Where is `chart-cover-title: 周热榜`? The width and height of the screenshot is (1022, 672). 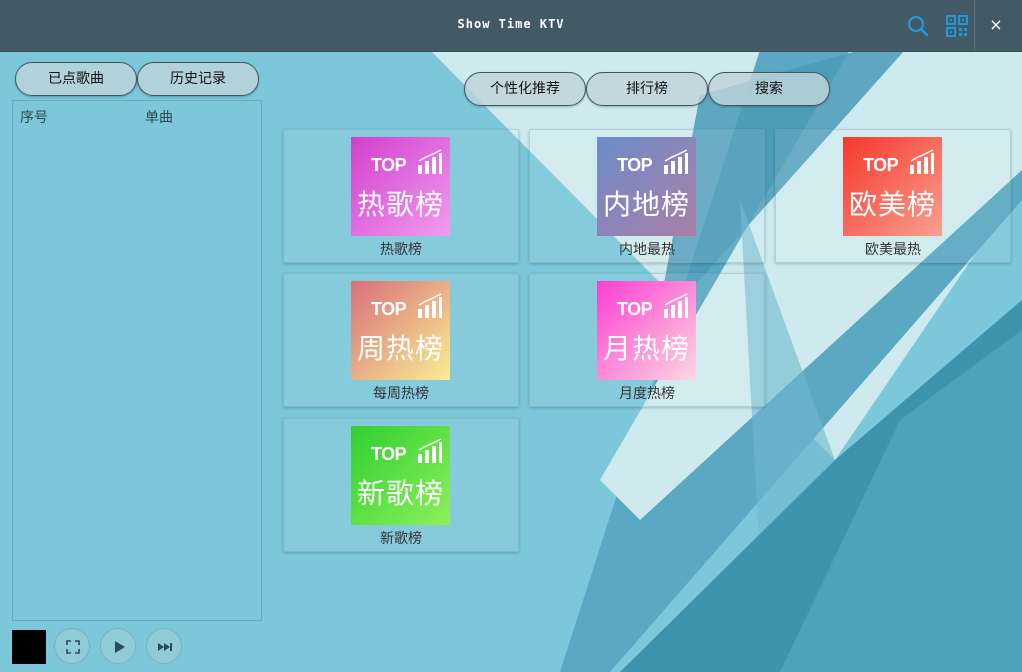
chart-cover-title: 周热榜 is located at coordinates (400, 348).